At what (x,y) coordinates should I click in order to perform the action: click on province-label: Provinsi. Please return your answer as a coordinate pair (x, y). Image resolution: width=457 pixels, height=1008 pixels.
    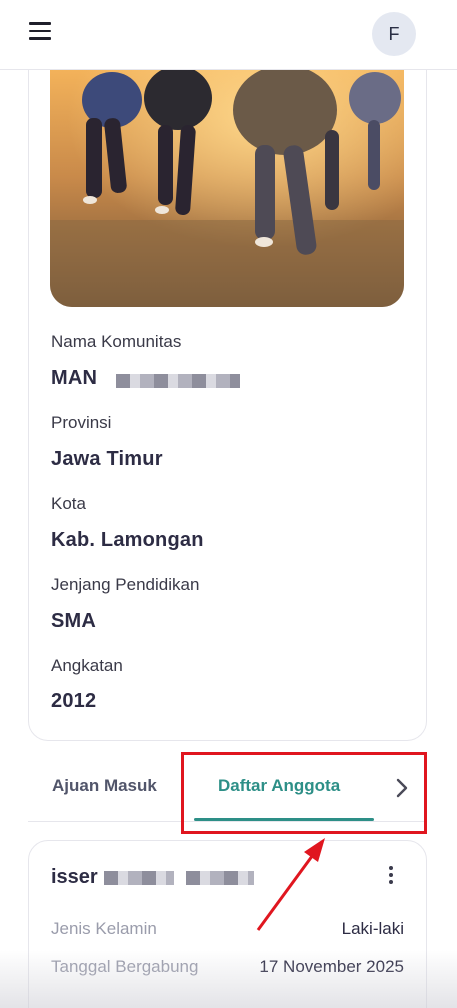
    Looking at the image, I should click on (81, 422).